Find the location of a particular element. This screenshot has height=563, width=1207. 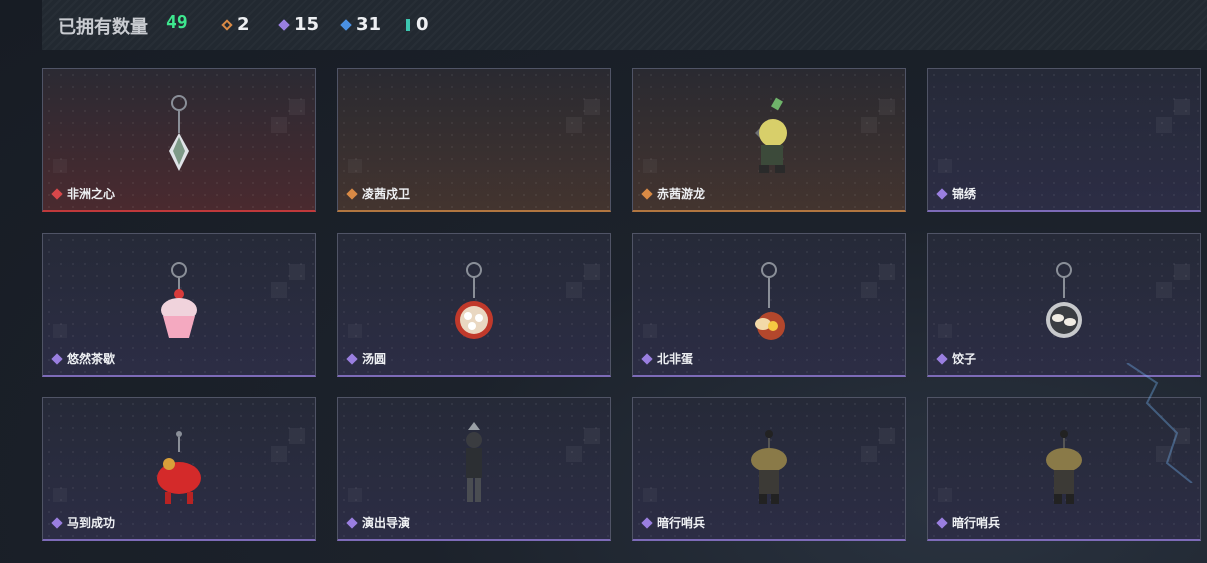

card-name-row: 饺子 is located at coordinates (956, 358).